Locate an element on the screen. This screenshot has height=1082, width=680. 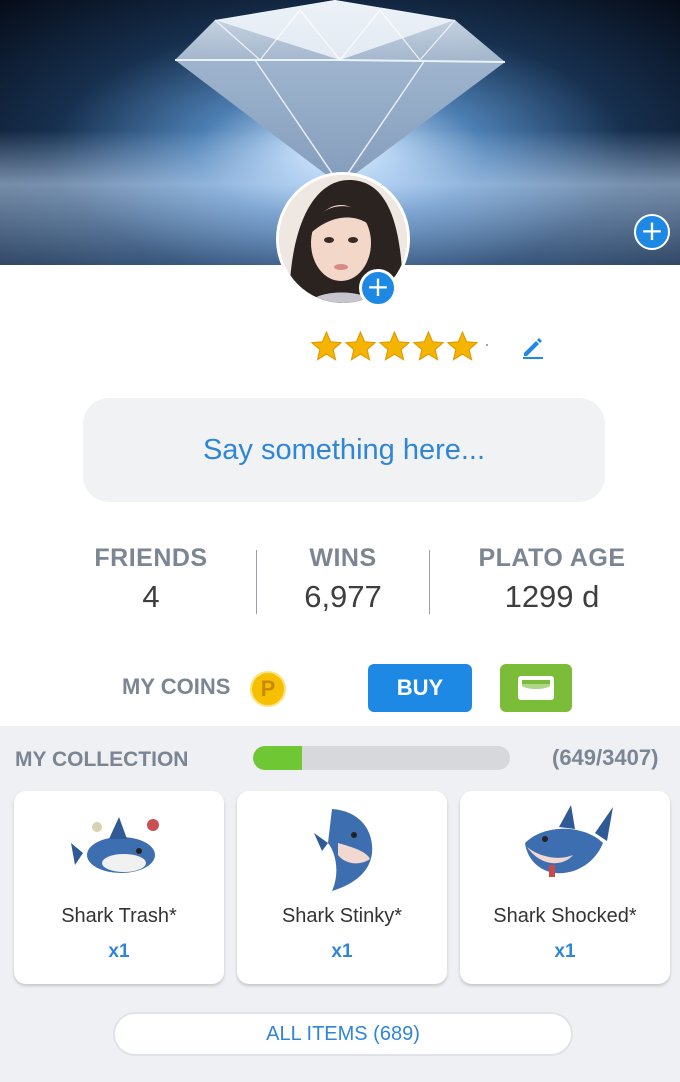
shark-stinky-sticker is located at coordinates (343, 850).